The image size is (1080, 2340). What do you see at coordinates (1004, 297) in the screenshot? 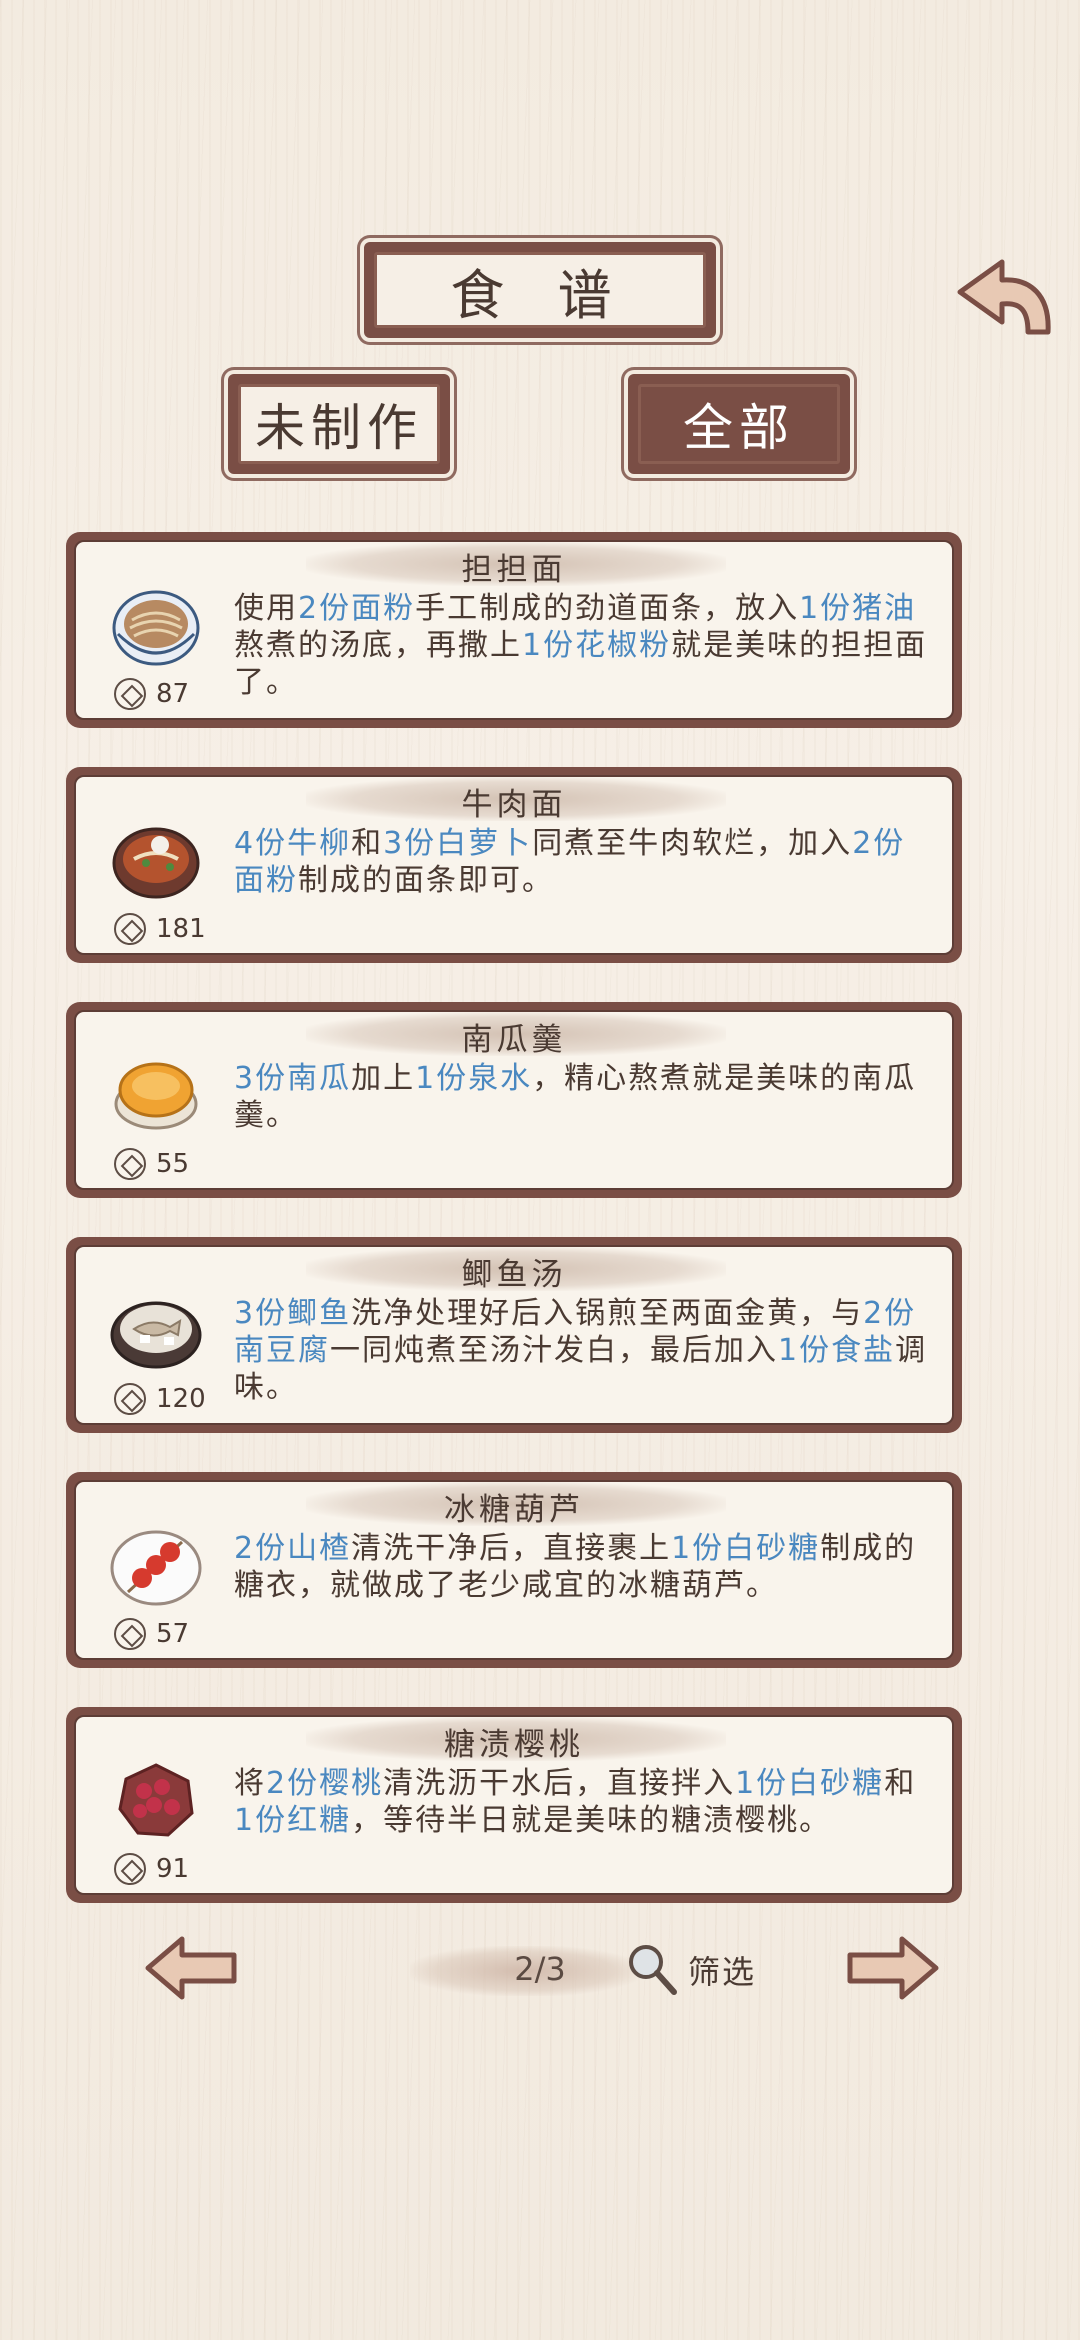
I see `back-arrow-icon` at bounding box center [1004, 297].